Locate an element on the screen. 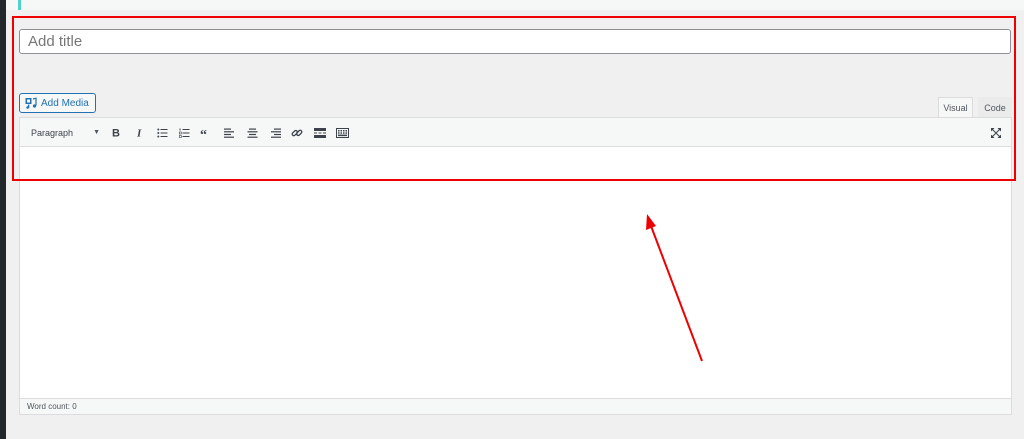 The image size is (1024, 439). insert-link-button is located at coordinates (297, 132).